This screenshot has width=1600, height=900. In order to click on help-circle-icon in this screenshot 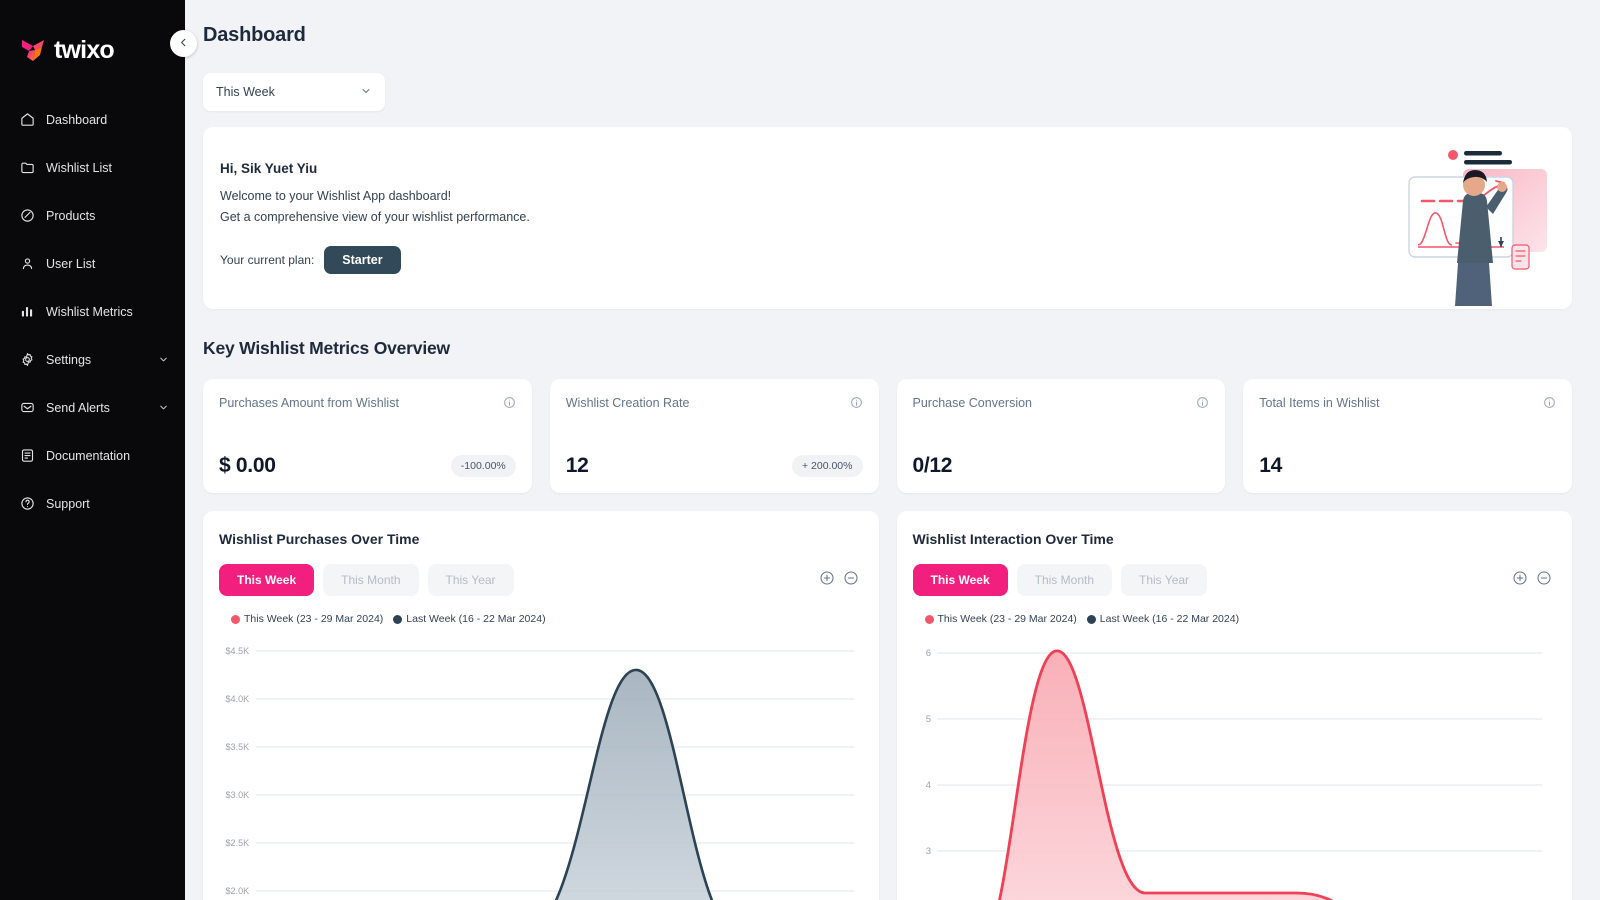, I will do `click(27, 503)`.